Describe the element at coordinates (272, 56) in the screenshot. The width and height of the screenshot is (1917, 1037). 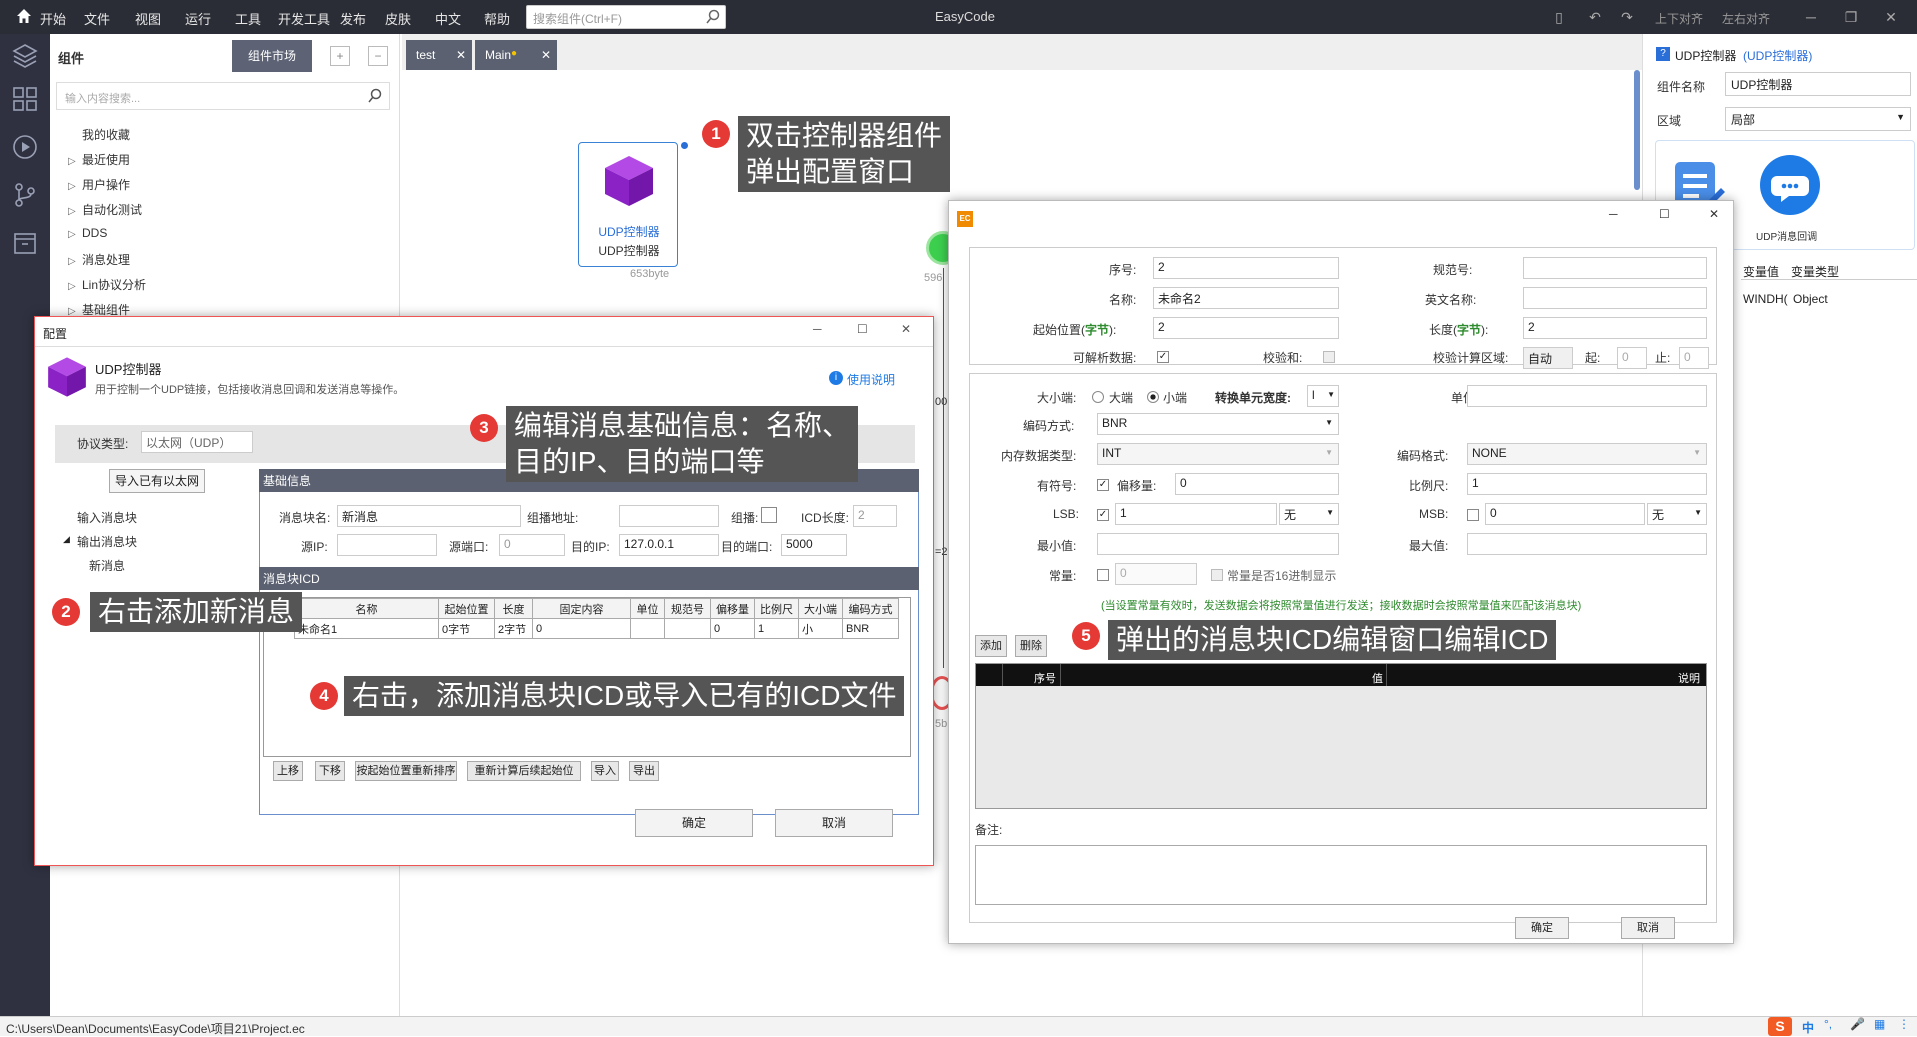
I see `component-market-button: 组件市场` at that location.